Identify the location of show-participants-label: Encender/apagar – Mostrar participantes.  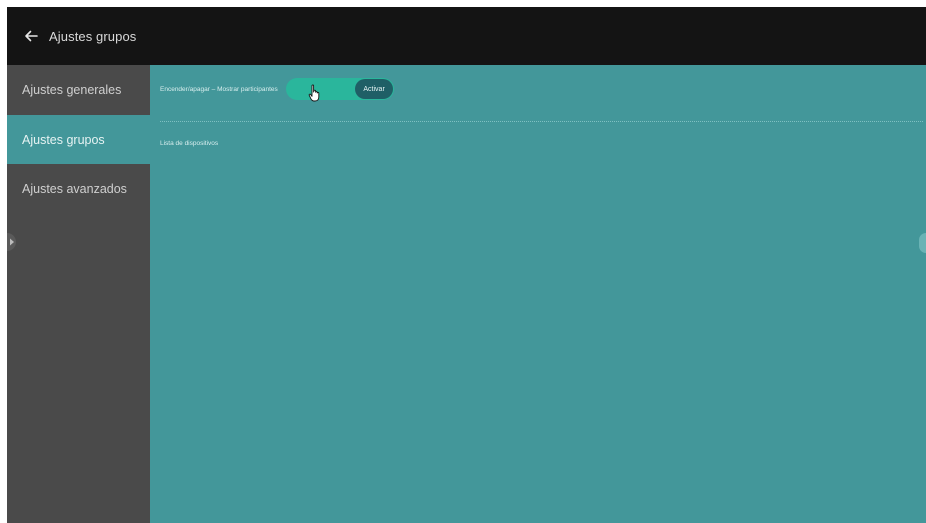
(219, 89).